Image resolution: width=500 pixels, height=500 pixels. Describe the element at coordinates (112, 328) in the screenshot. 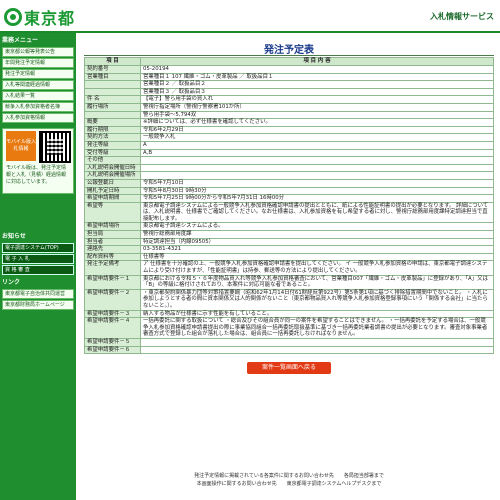

I see `row-label: 希望申請要件－４` at that location.